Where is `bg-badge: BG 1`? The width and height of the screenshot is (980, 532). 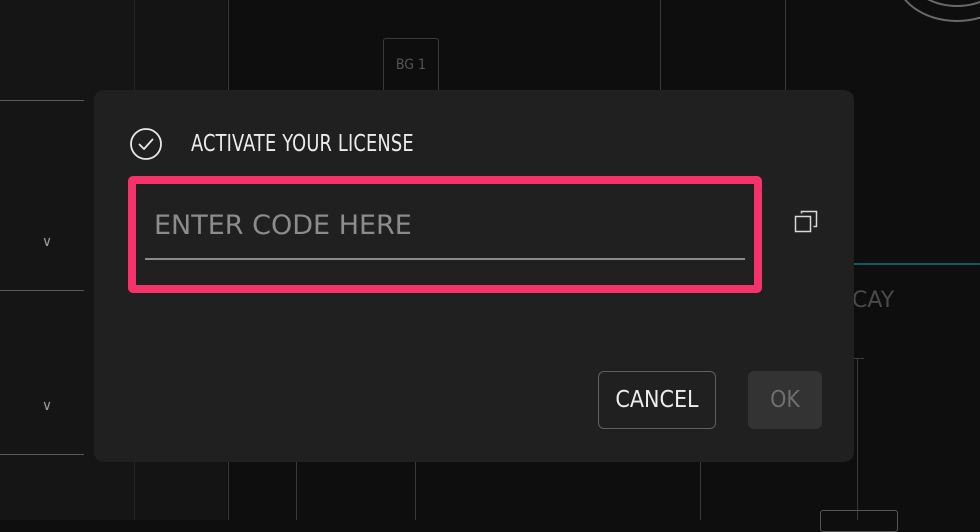
bg-badge: BG 1 is located at coordinates (411, 65).